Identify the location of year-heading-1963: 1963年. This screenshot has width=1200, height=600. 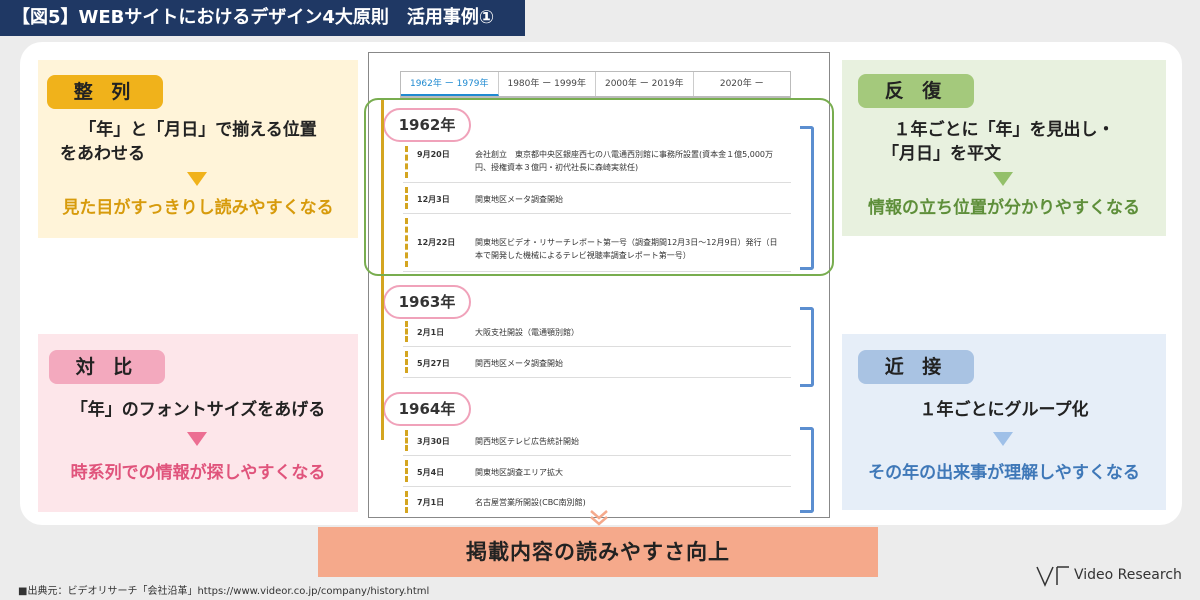
(427, 302).